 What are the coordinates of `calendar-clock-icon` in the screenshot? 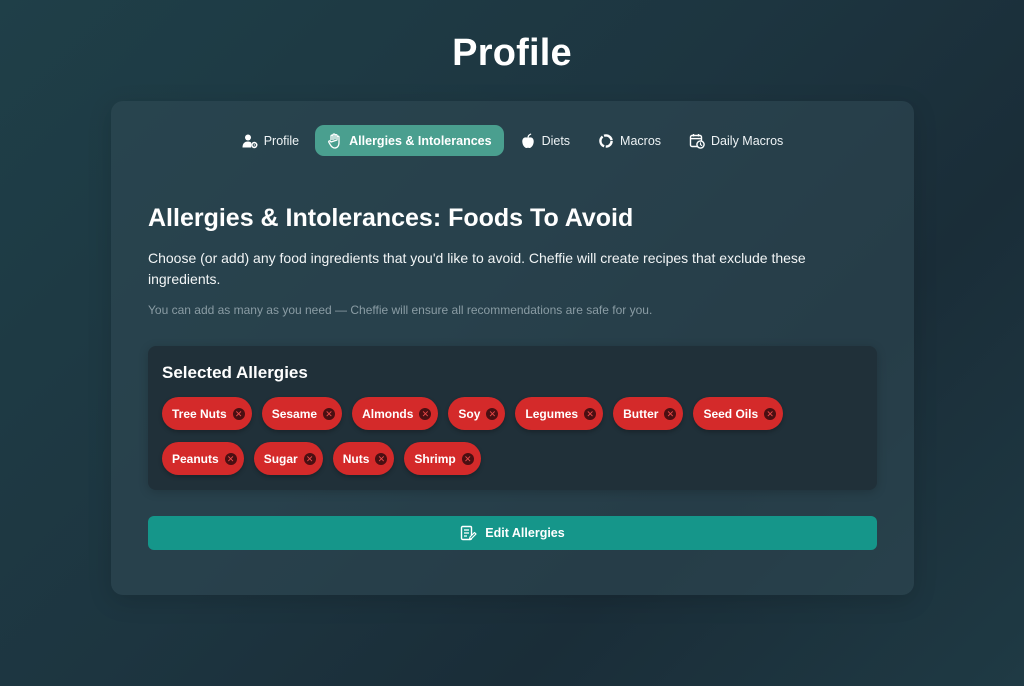 It's located at (697, 141).